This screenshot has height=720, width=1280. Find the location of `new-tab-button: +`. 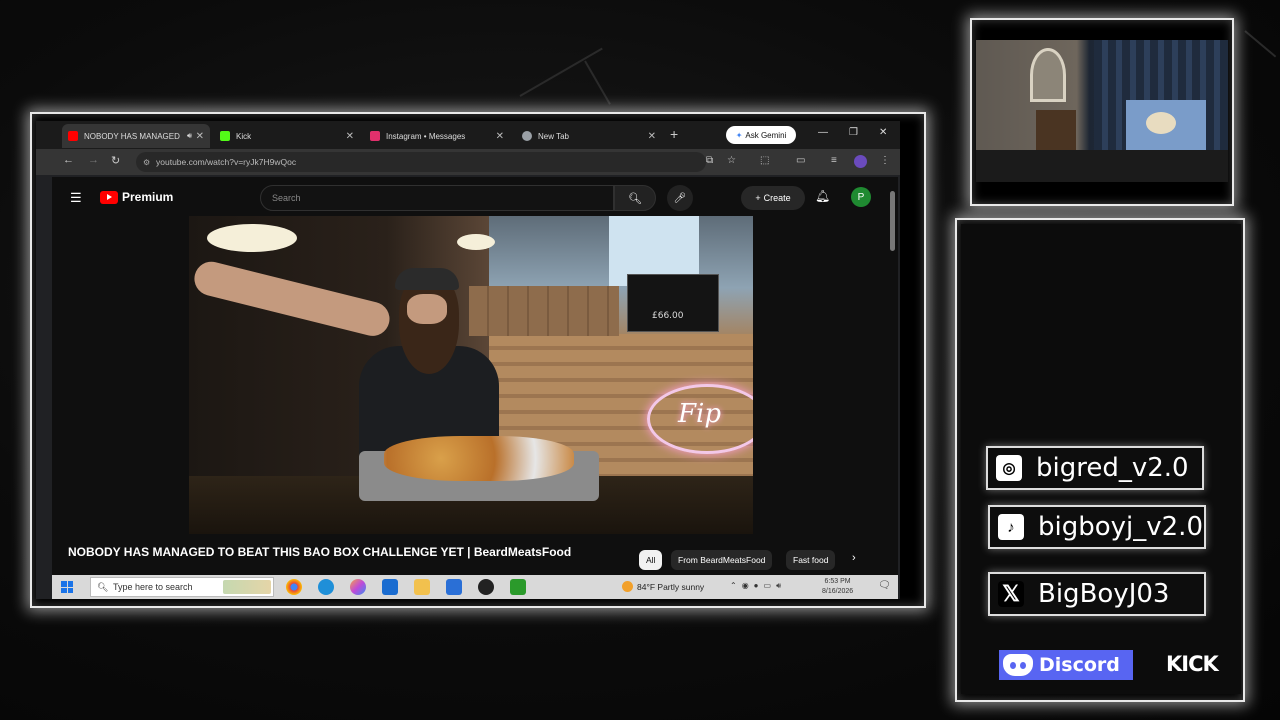

new-tab-button: + is located at coordinates (674, 134).